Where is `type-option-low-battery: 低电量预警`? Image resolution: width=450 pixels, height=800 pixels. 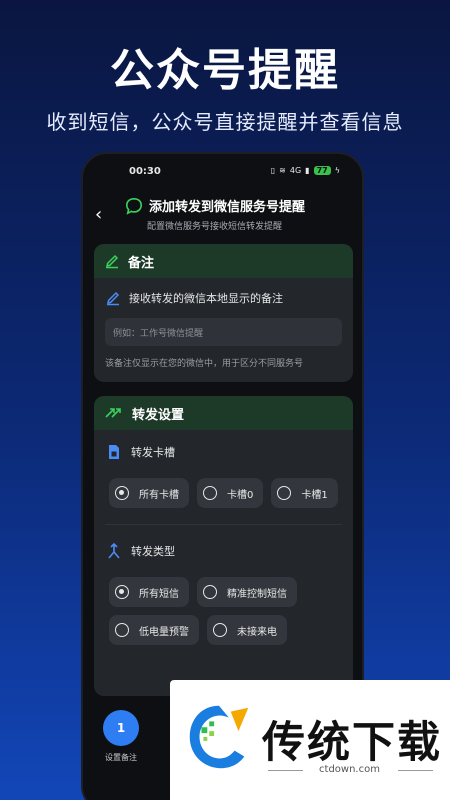
type-option-low-battery: 低电量预警 is located at coordinates (154, 630).